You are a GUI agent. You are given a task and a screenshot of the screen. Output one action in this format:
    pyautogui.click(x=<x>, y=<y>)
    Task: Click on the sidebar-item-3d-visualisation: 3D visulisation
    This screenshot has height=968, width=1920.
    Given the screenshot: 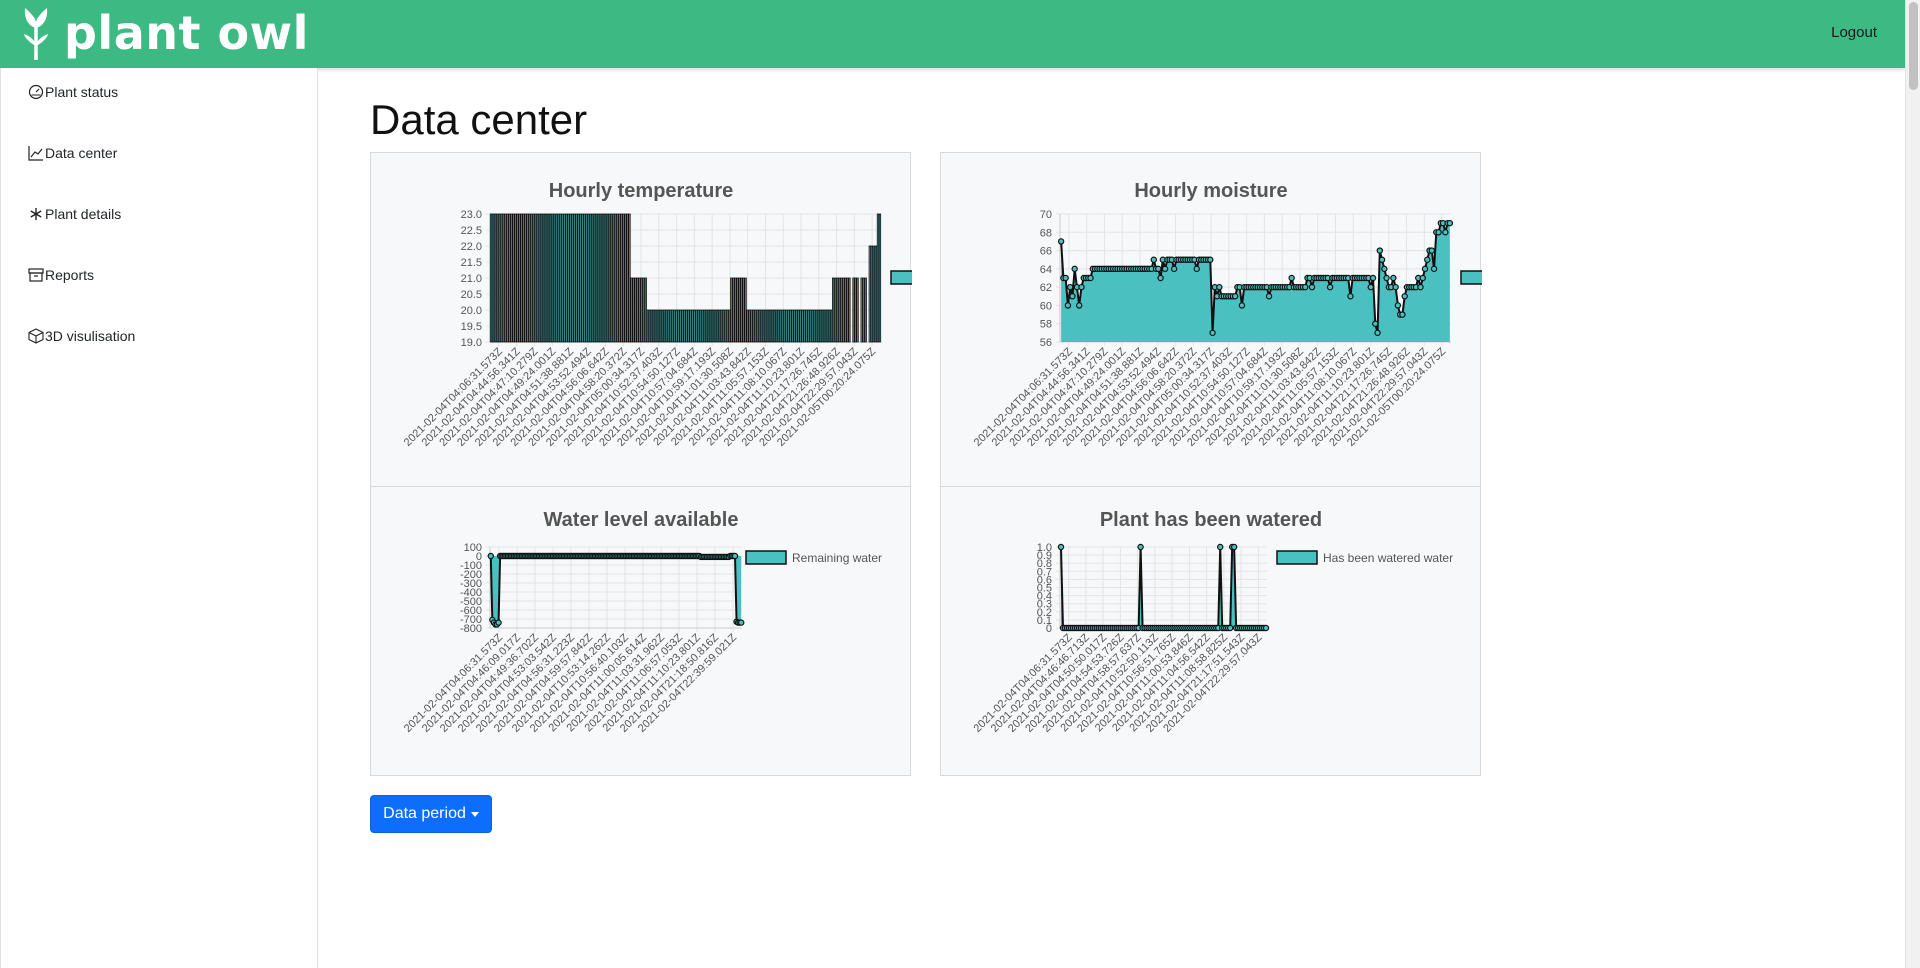 What is the action you would take?
    pyautogui.click(x=81, y=336)
    